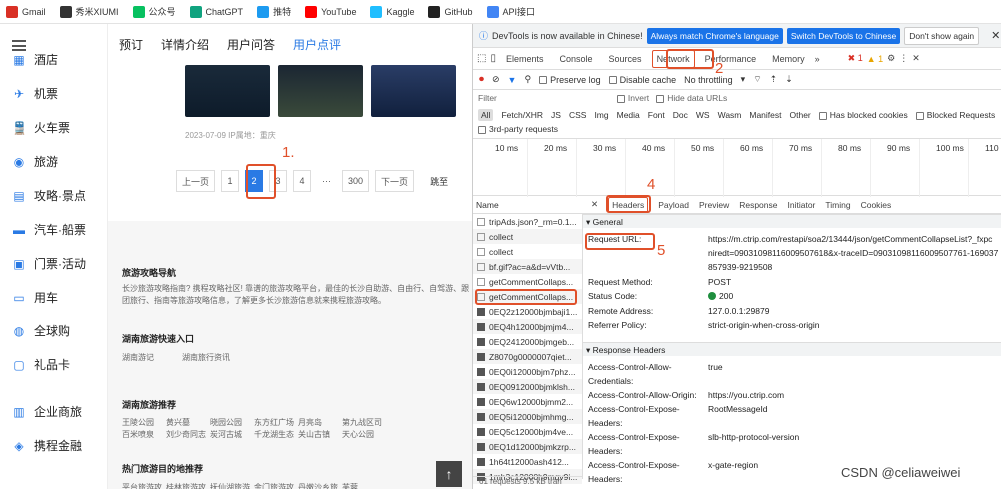  What do you see at coordinates (577, 115) in the screenshot?
I see `type-css: CSS` at bounding box center [577, 115].